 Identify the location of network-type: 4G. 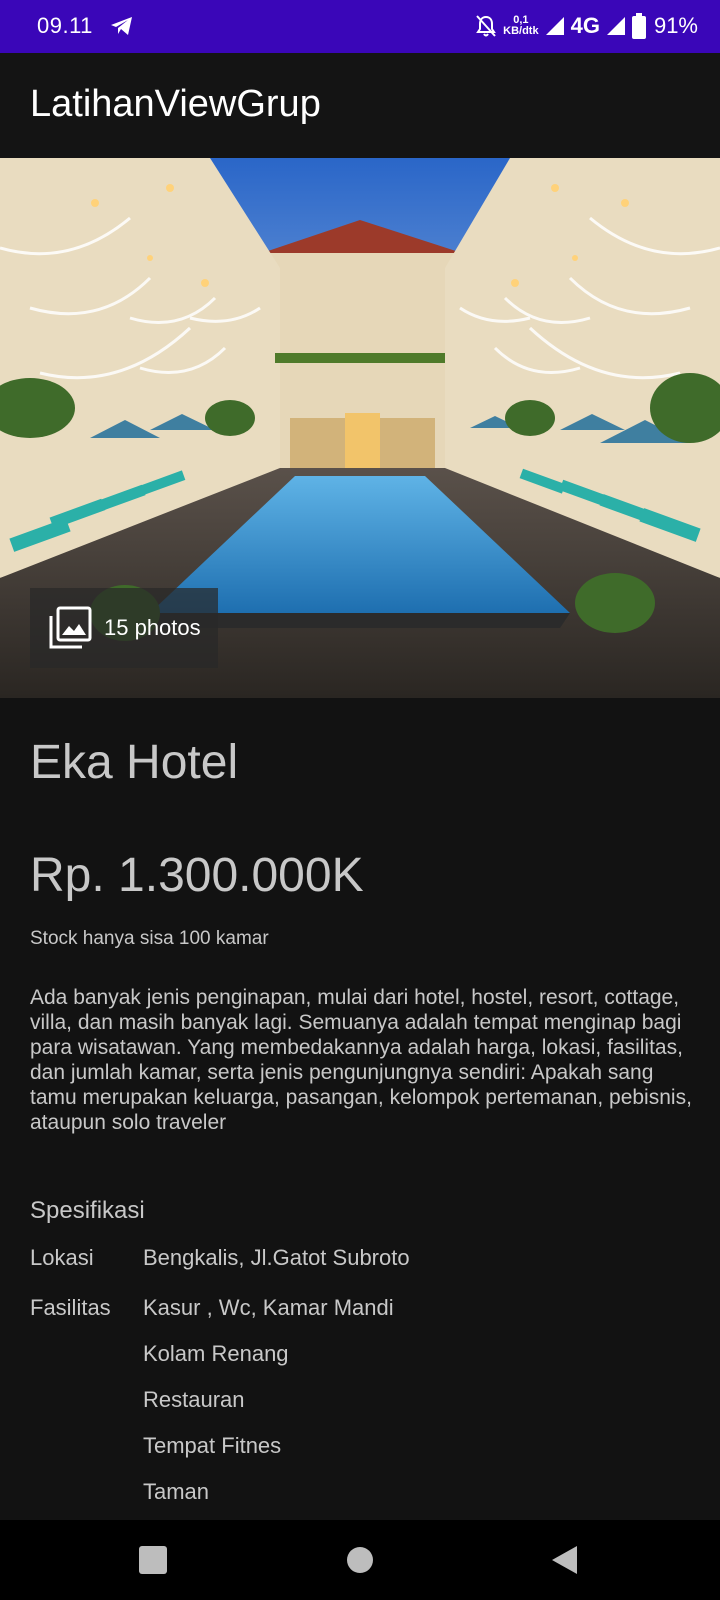
(585, 25).